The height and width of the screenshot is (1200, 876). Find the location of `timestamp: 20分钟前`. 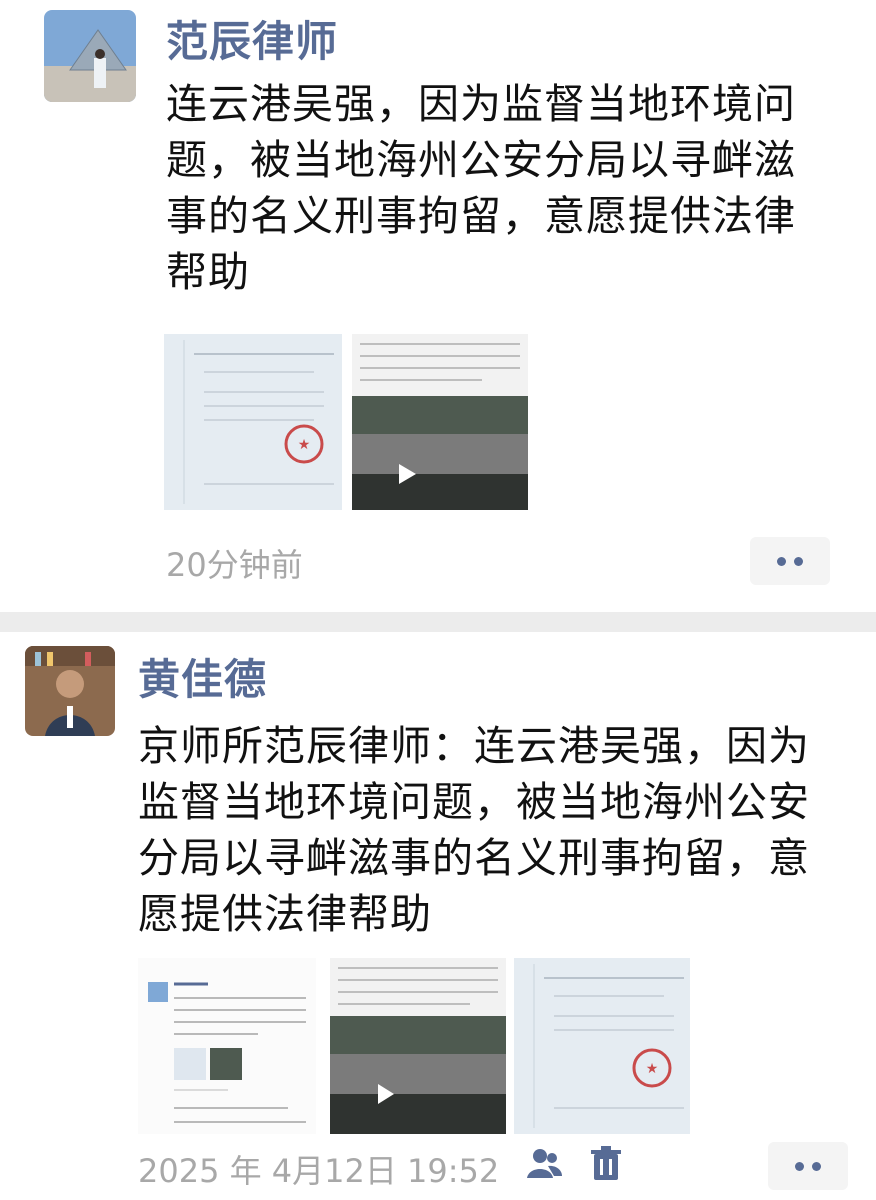

timestamp: 20分钟前 is located at coordinates (234, 565).